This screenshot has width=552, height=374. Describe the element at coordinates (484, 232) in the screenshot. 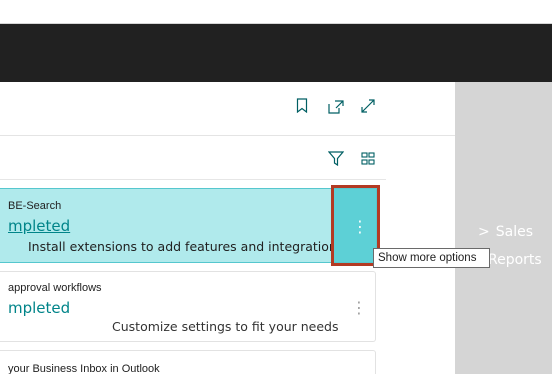

I see `chevron-right-icon: >` at that location.